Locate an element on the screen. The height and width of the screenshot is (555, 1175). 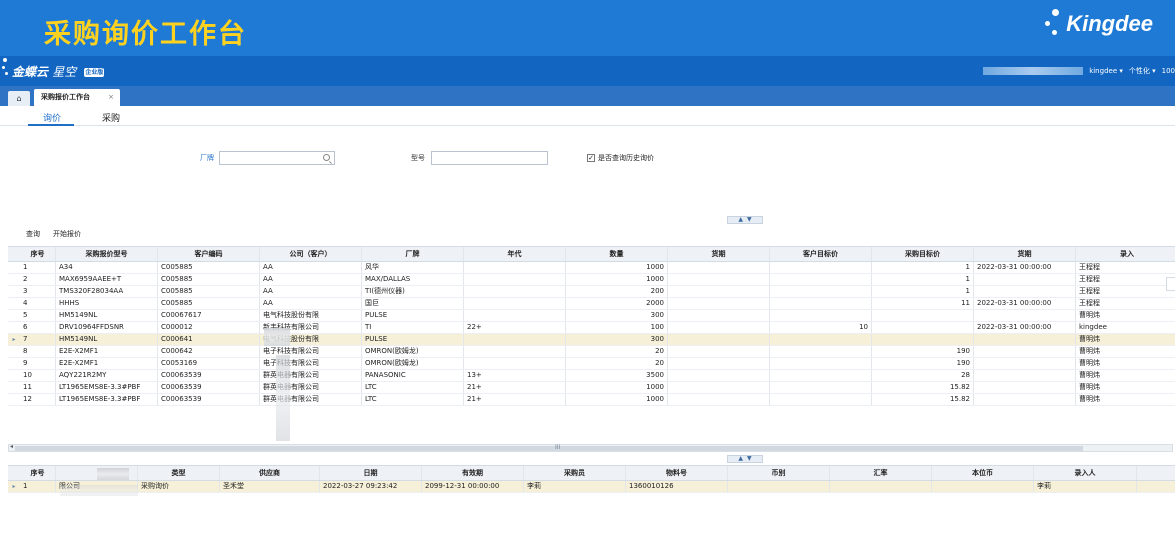
table-cell: 电气科技股份有限 is located at coordinates (311, 315).